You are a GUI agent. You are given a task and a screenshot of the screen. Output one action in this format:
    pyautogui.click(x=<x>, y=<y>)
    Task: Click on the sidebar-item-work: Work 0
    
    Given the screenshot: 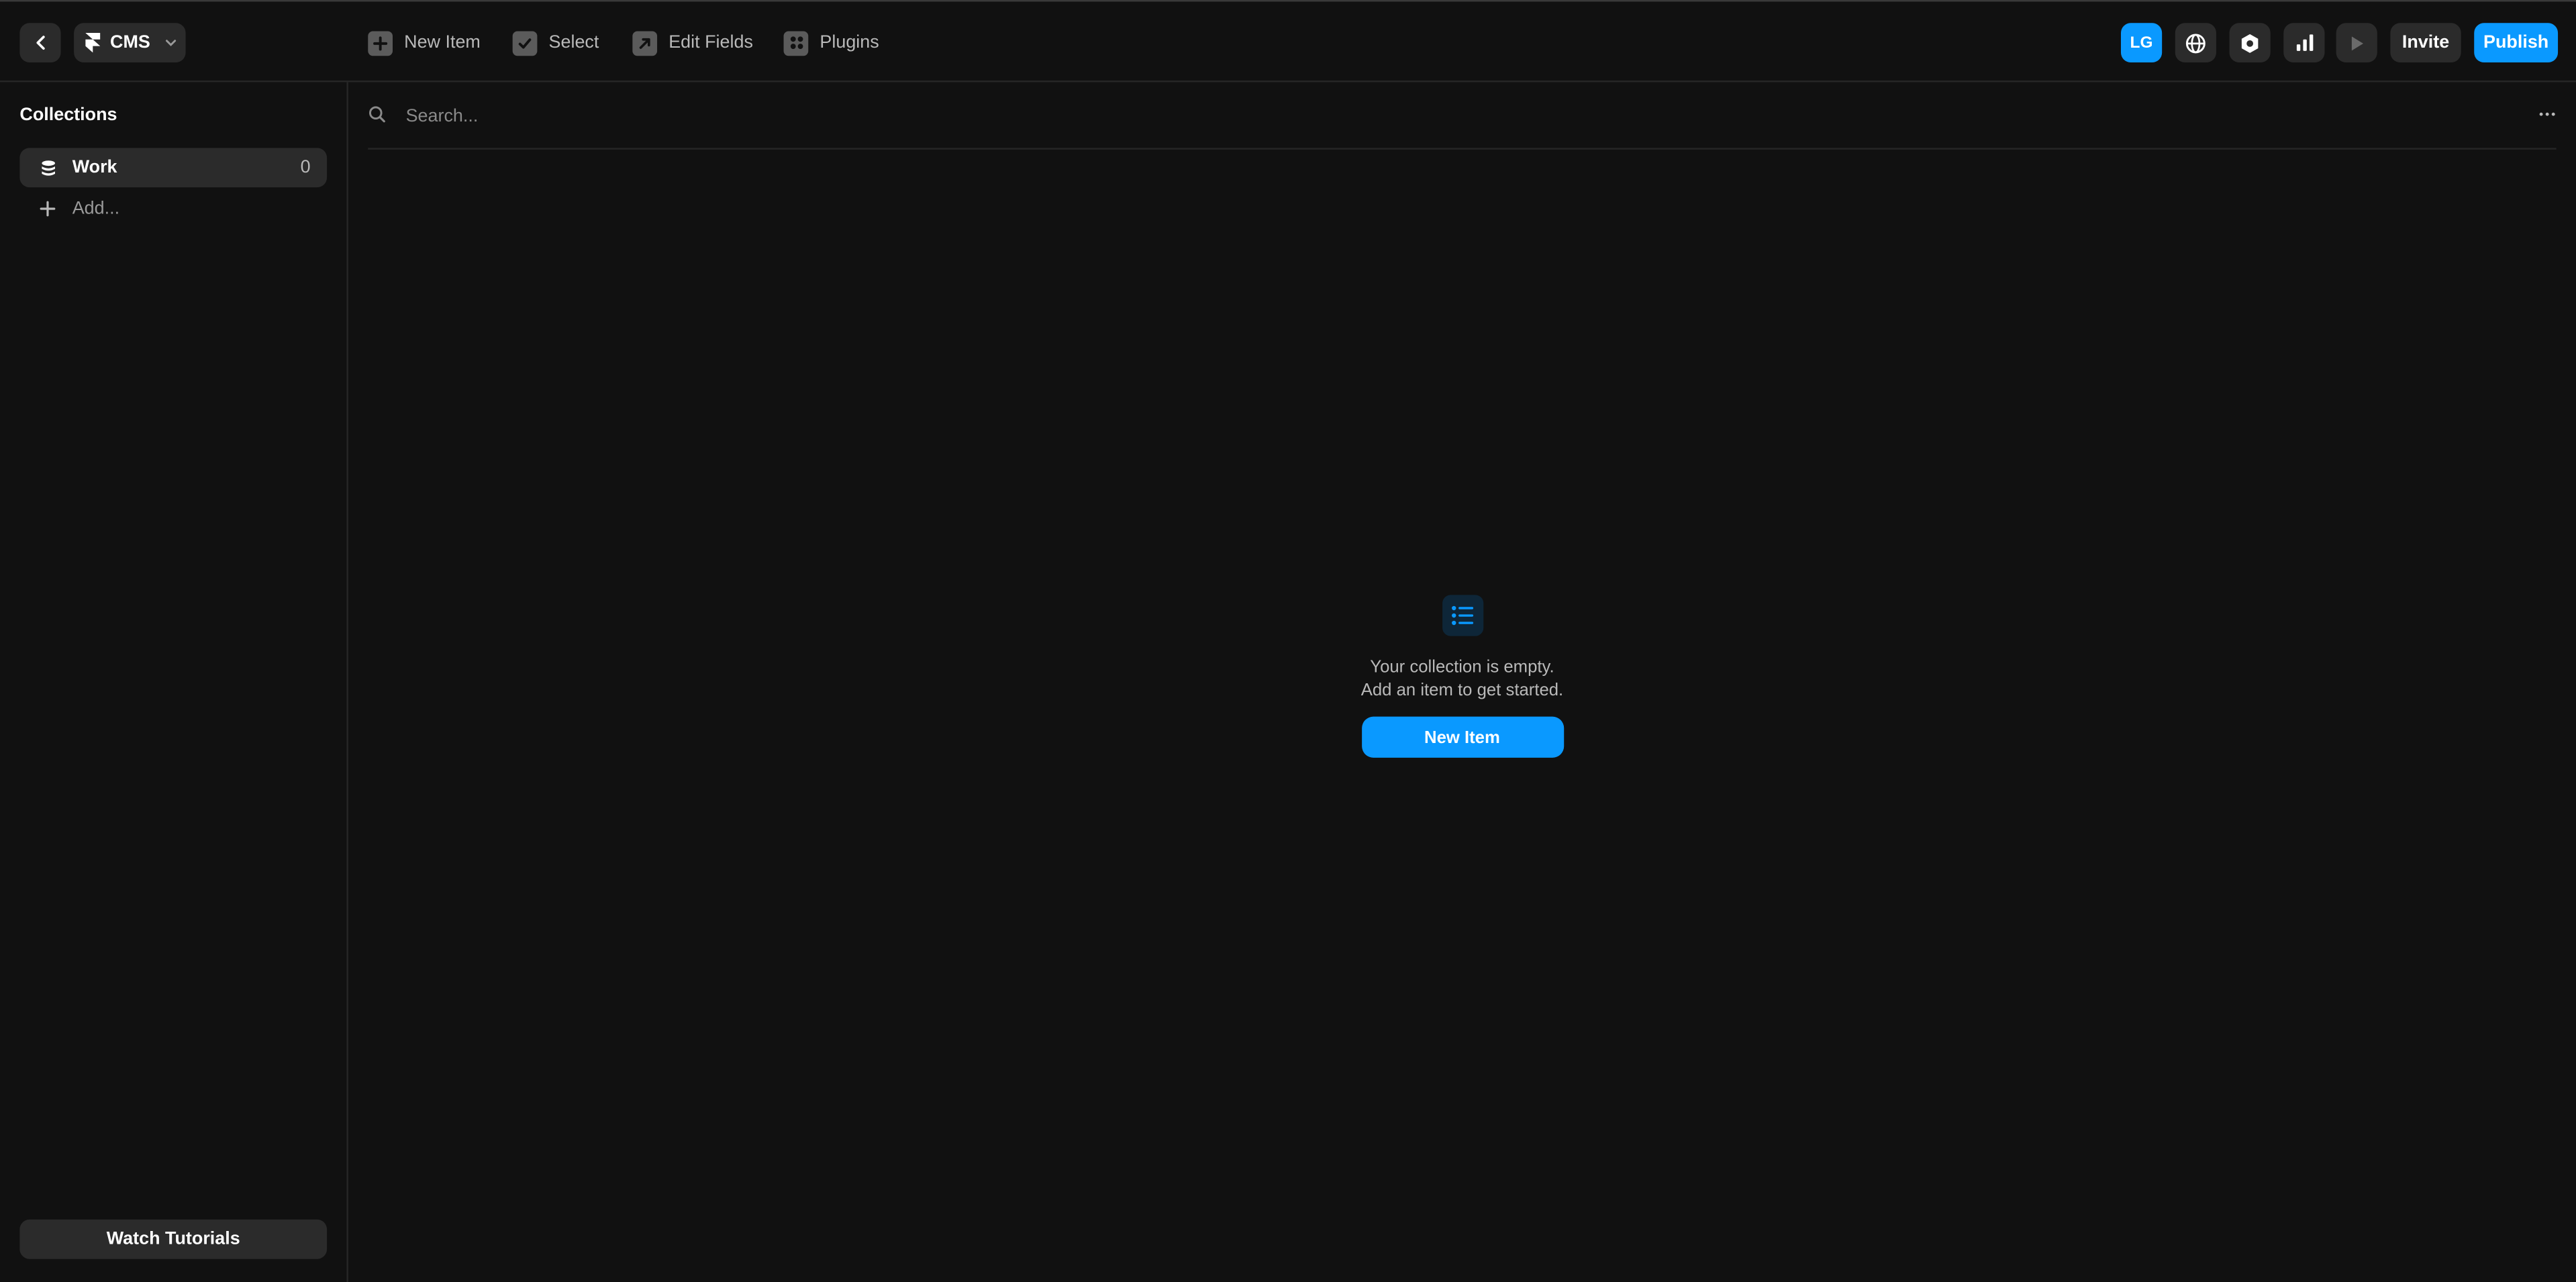 What is the action you would take?
    pyautogui.click(x=173, y=168)
    